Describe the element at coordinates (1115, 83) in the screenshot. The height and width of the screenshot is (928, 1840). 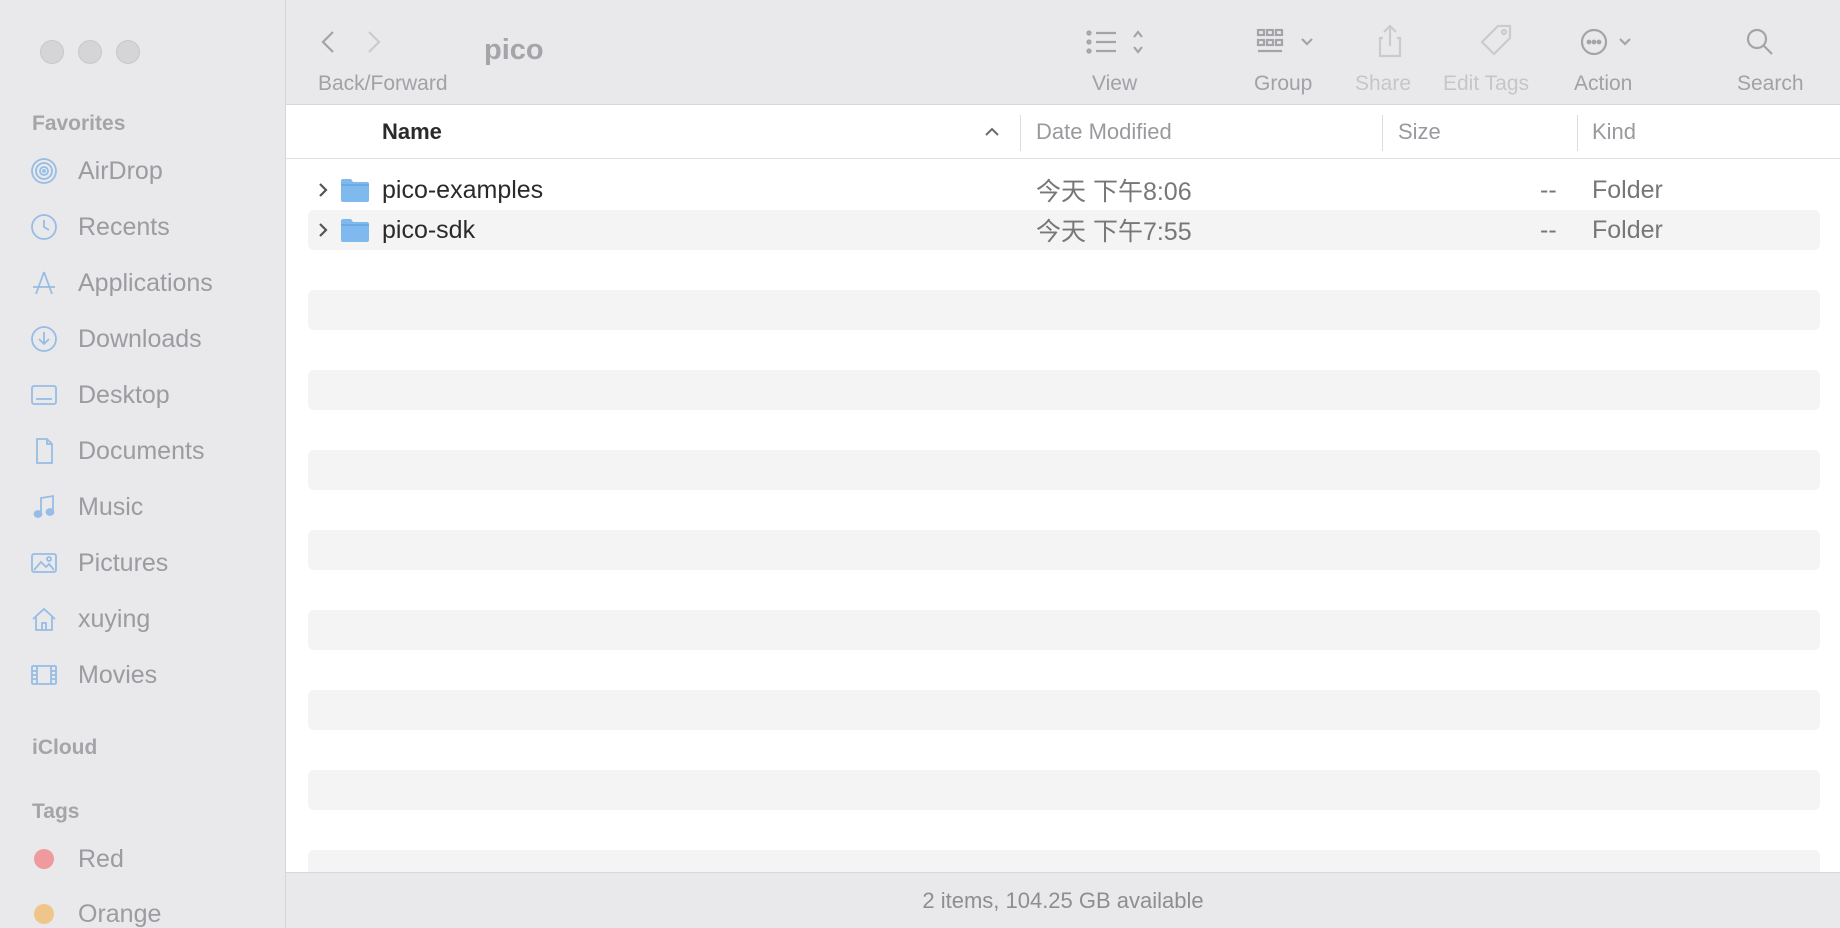
I see `view-label: View` at that location.